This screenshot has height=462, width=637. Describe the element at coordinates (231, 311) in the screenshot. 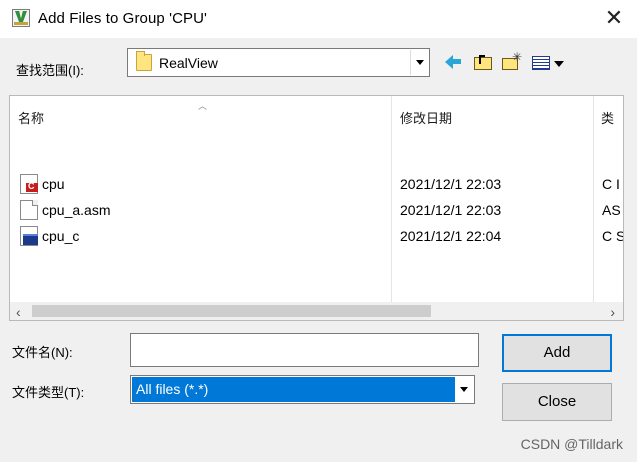

I see `scrollbar-thumb` at that location.